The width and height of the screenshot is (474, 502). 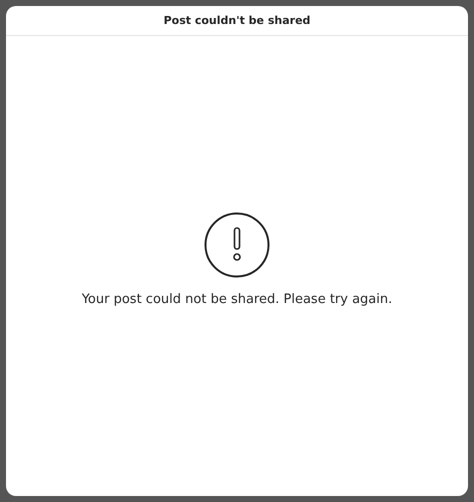 What do you see at coordinates (237, 245) in the screenshot?
I see `alert-icon` at bounding box center [237, 245].